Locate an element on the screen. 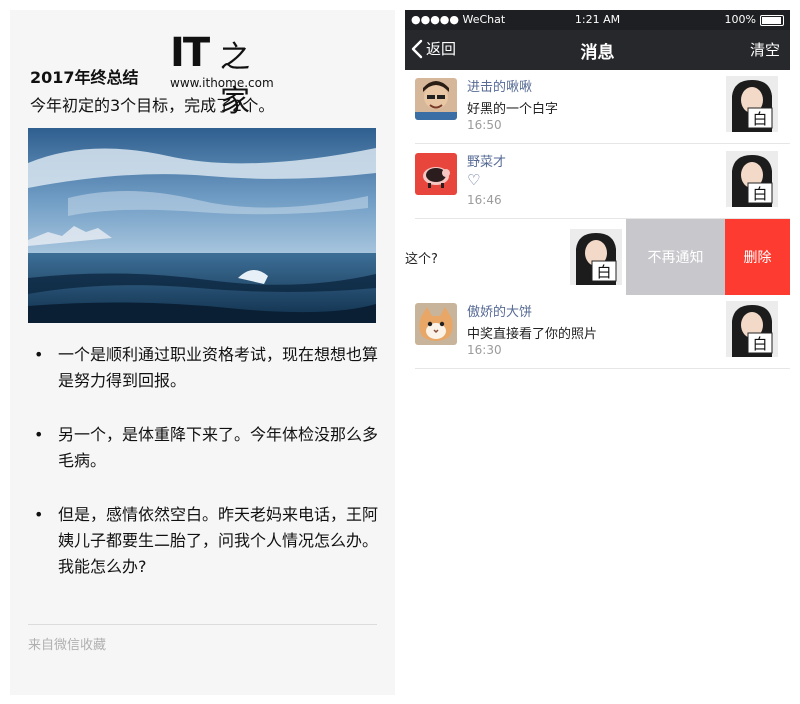 The height and width of the screenshot is (704, 800). nav-bar: 返回 消息 清空 is located at coordinates (597, 50).